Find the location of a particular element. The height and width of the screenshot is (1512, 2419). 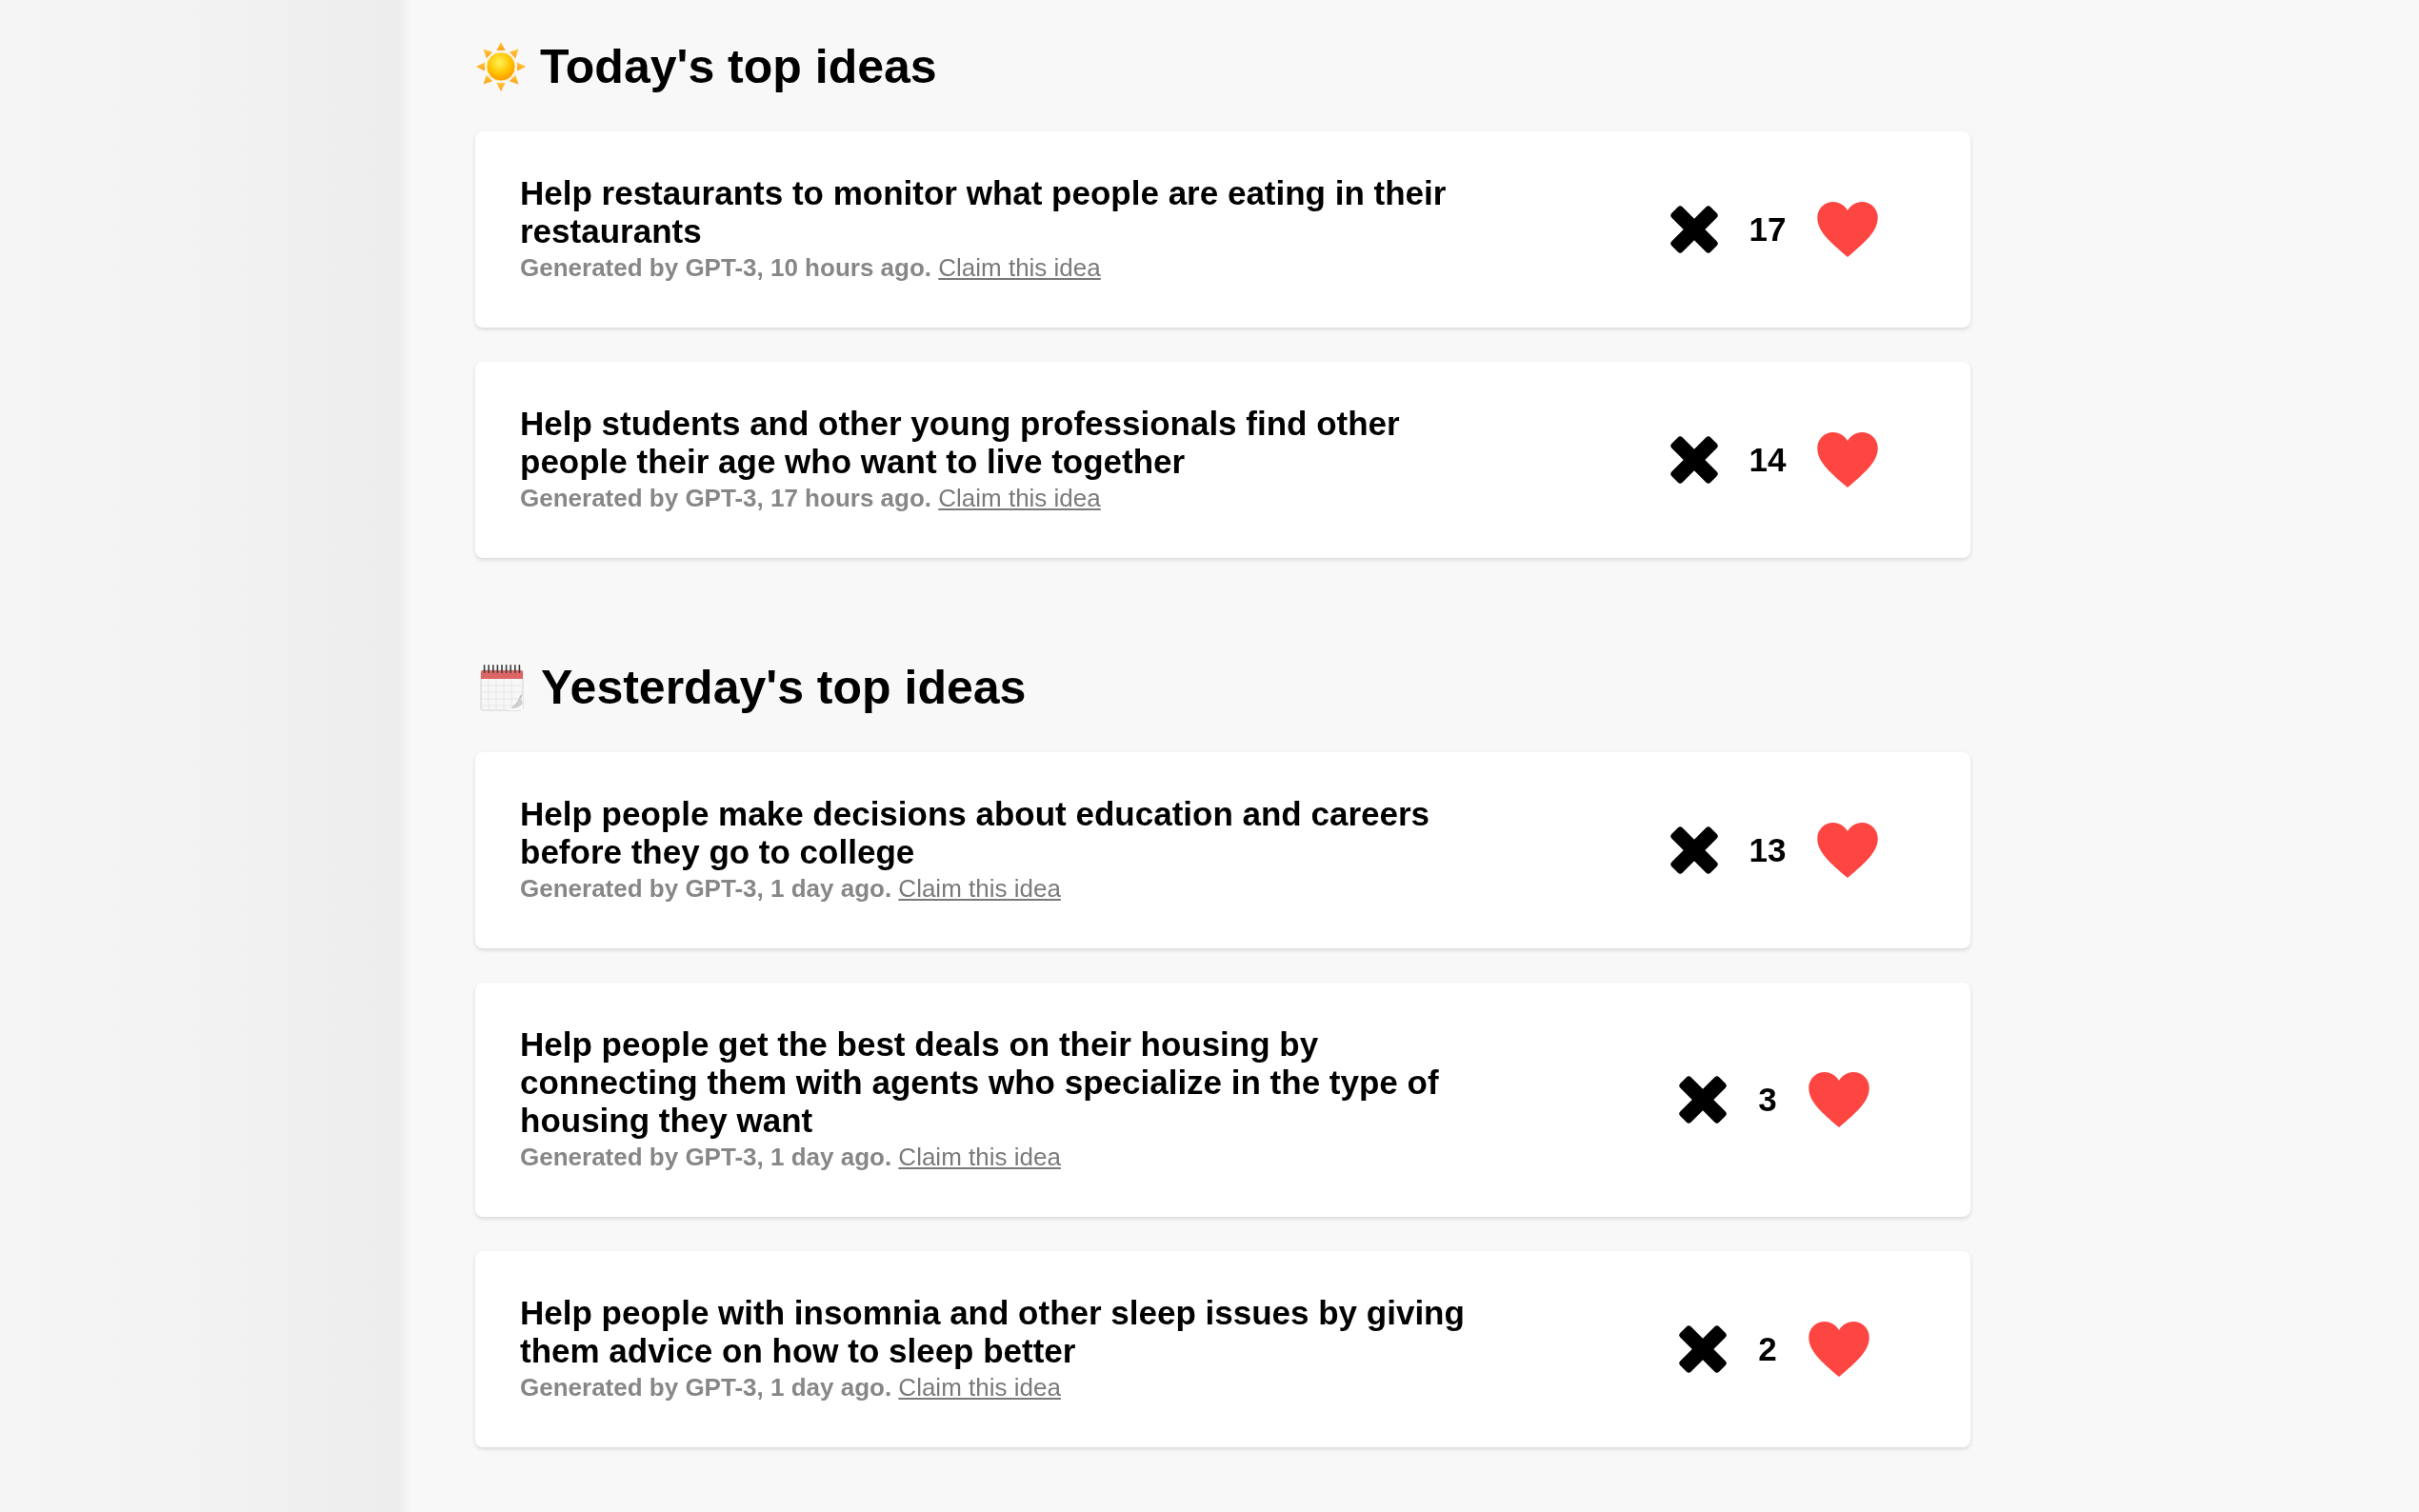

vote-count: 2 is located at coordinates (1767, 1349).